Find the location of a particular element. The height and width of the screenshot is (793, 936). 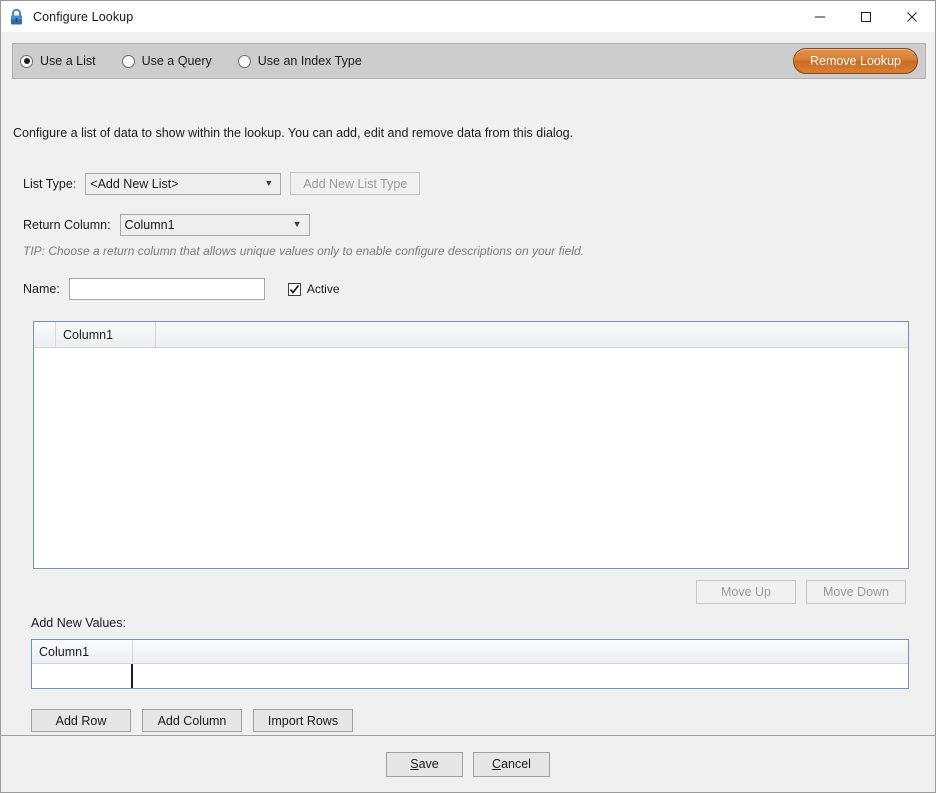

add-new-values-label: Add New Values: is located at coordinates (78, 623).